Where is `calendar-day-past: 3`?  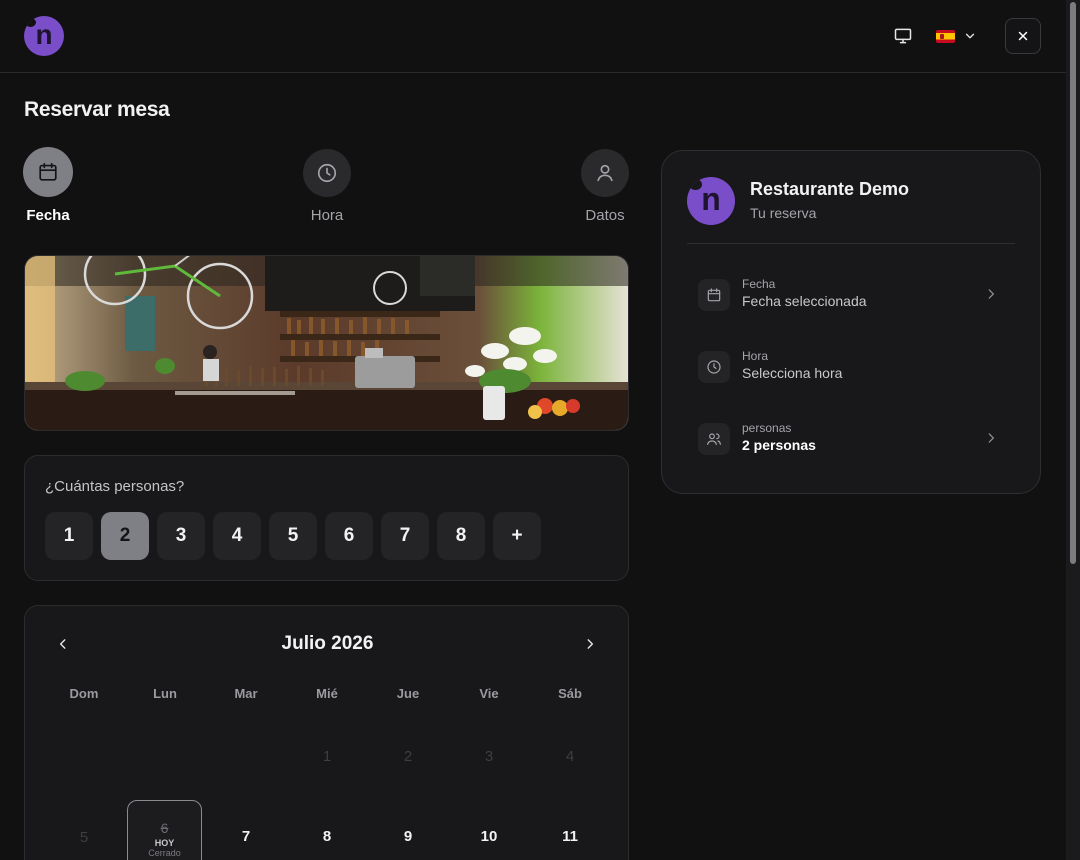 calendar-day-past: 3 is located at coordinates (489, 756).